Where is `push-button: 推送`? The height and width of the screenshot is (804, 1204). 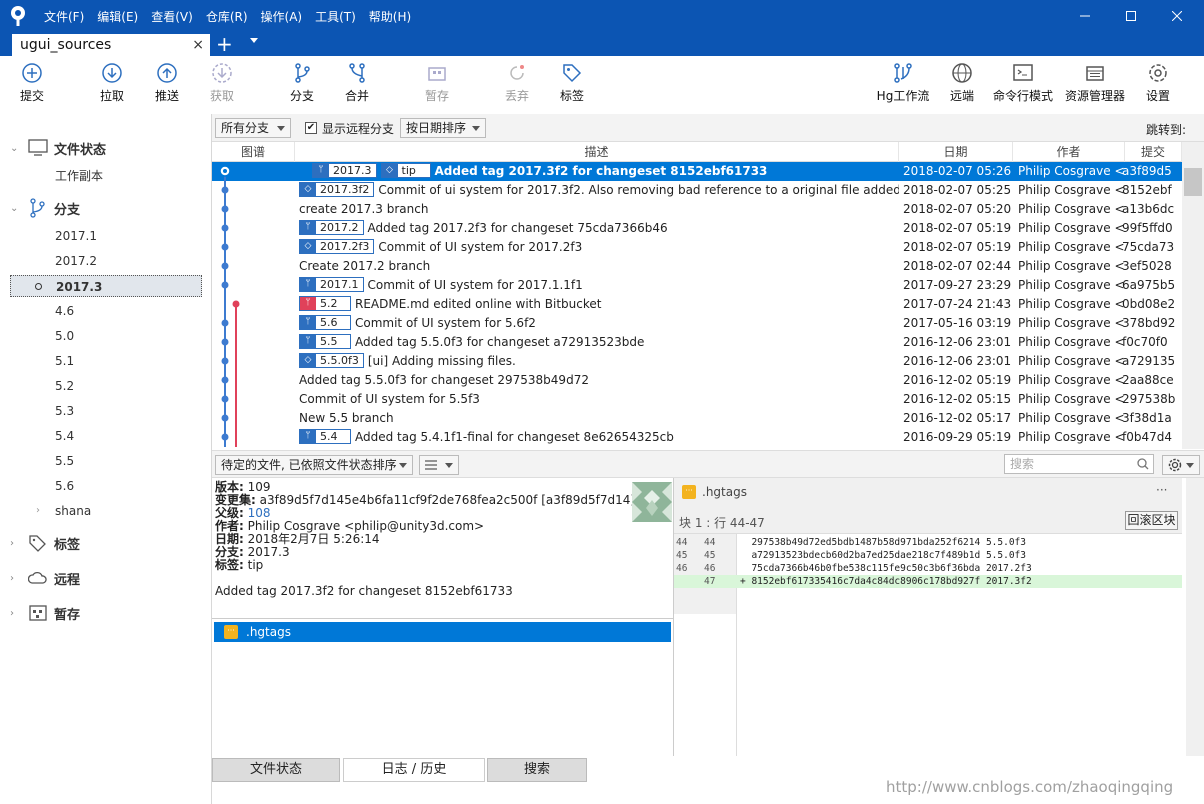 push-button: 推送 is located at coordinates (167, 83).